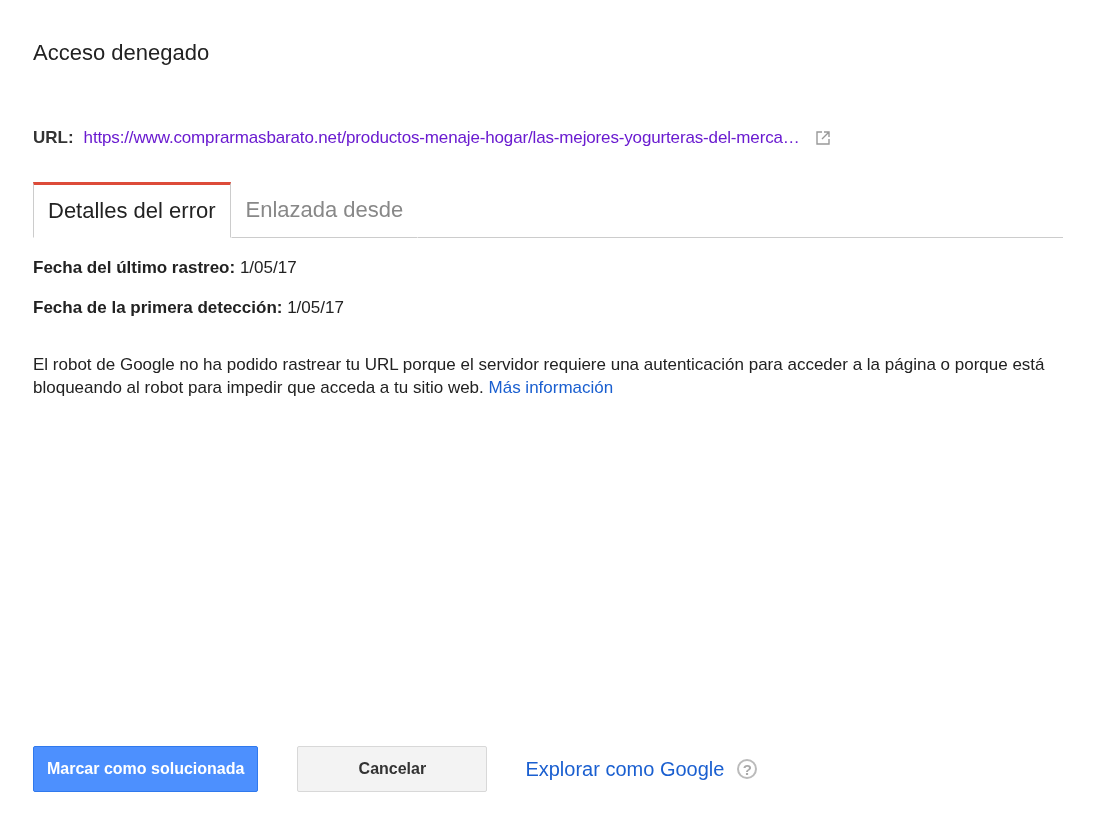 Image resolution: width=1100 pixels, height=828 pixels. Describe the element at coordinates (392, 769) in the screenshot. I see `cancel-button: Cancelar` at that location.